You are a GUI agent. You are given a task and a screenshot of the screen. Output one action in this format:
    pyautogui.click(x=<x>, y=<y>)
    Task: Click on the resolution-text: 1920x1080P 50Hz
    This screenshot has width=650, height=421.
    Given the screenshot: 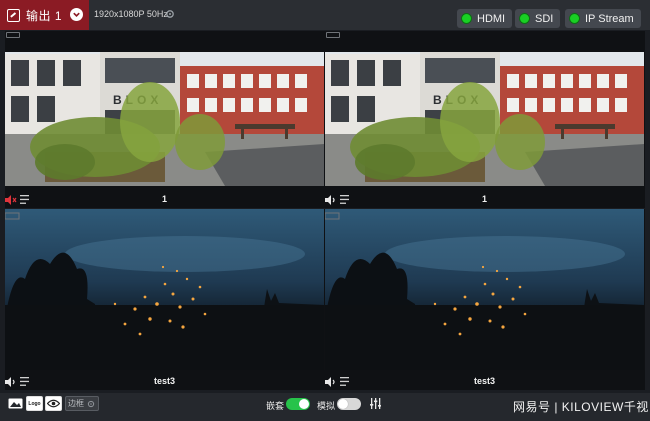 What is the action you would take?
    pyautogui.click(x=131, y=14)
    